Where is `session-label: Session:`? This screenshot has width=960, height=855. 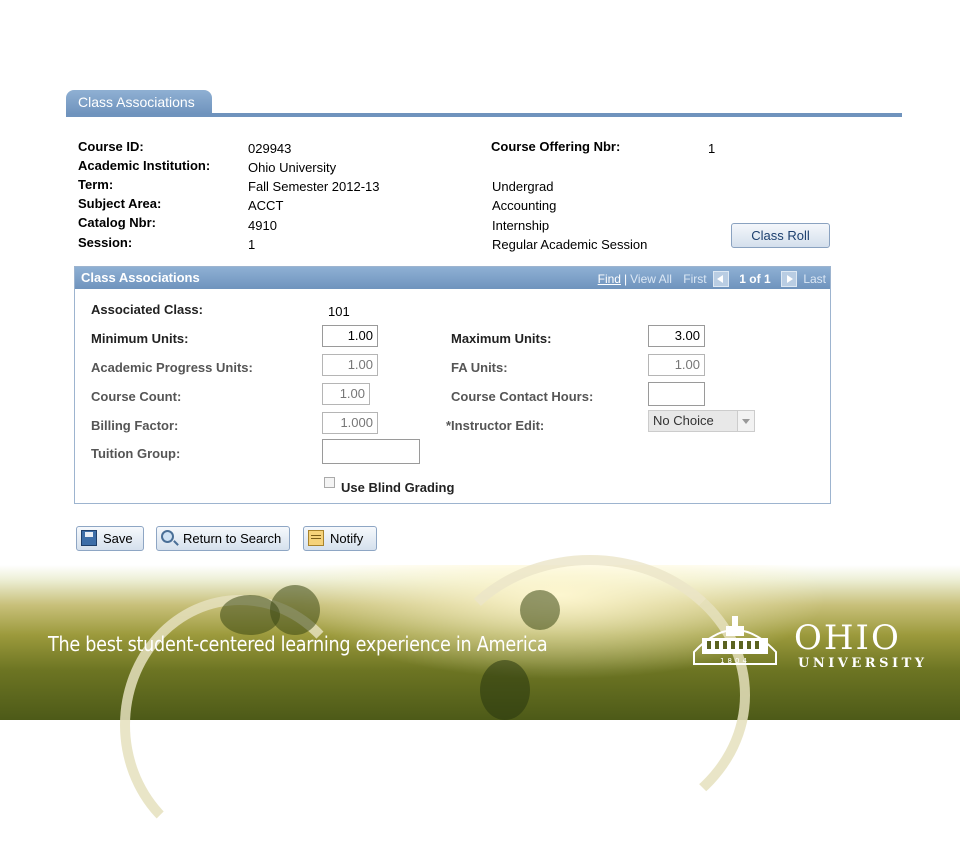 session-label: Session: is located at coordinates (105, 242).